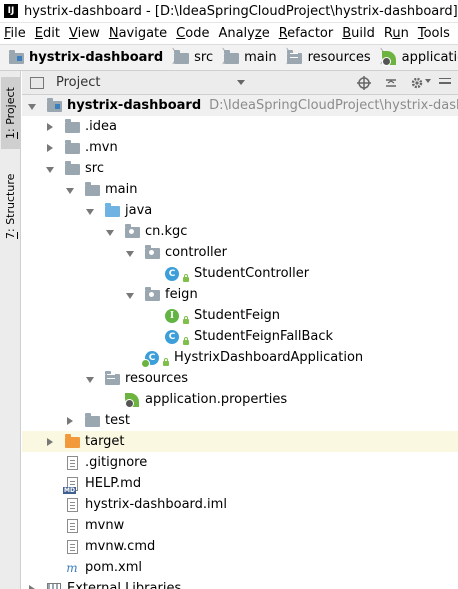 The image size is (458, 589). I want to click on breadcrumb-label: main, so click(260, 57).